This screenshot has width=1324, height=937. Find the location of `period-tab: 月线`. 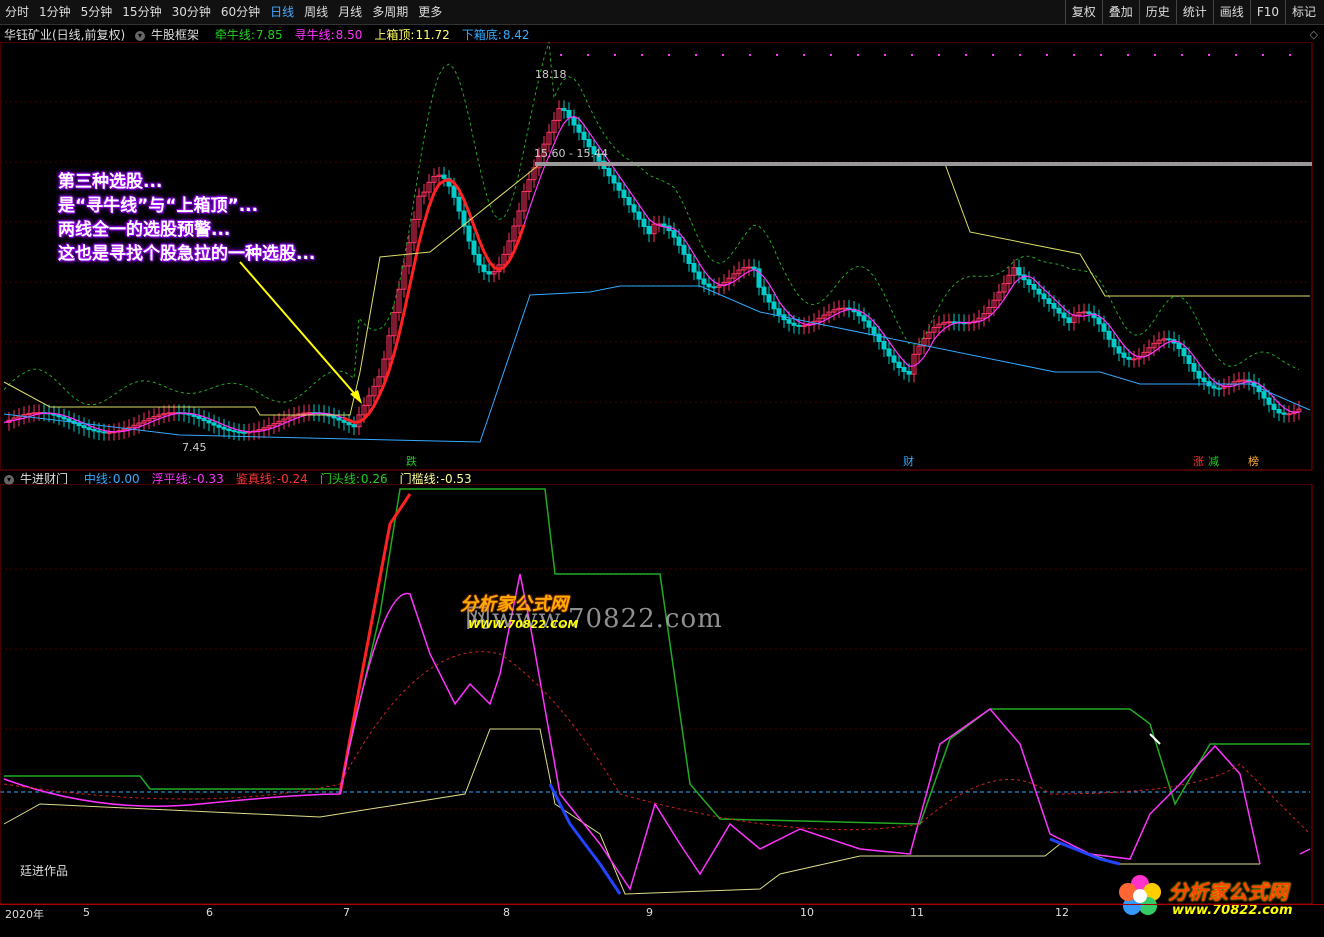

period-tab: 月线 is located at coordinates (350, 12).